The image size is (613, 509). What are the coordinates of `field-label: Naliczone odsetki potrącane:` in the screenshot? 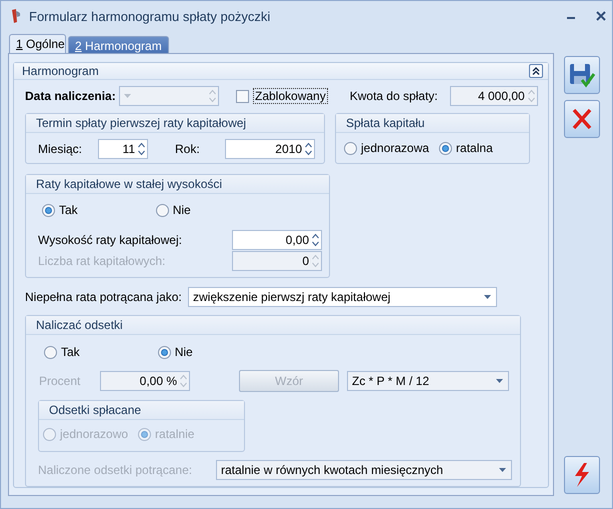 It's located at (116, 470).